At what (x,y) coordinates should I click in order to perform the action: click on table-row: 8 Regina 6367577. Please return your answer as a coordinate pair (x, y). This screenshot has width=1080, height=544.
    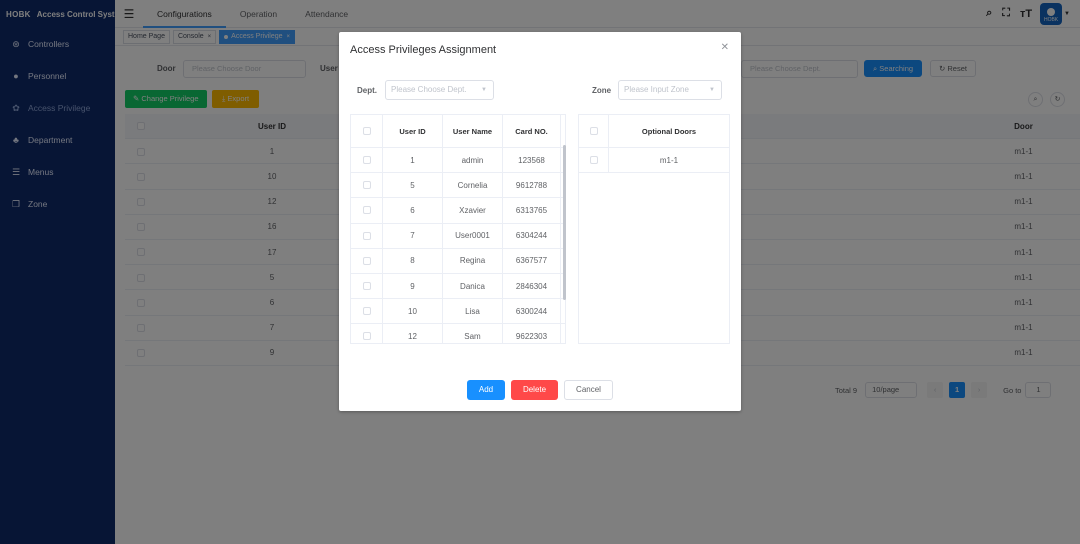
    Looking at the image, I should click on (458, 261).